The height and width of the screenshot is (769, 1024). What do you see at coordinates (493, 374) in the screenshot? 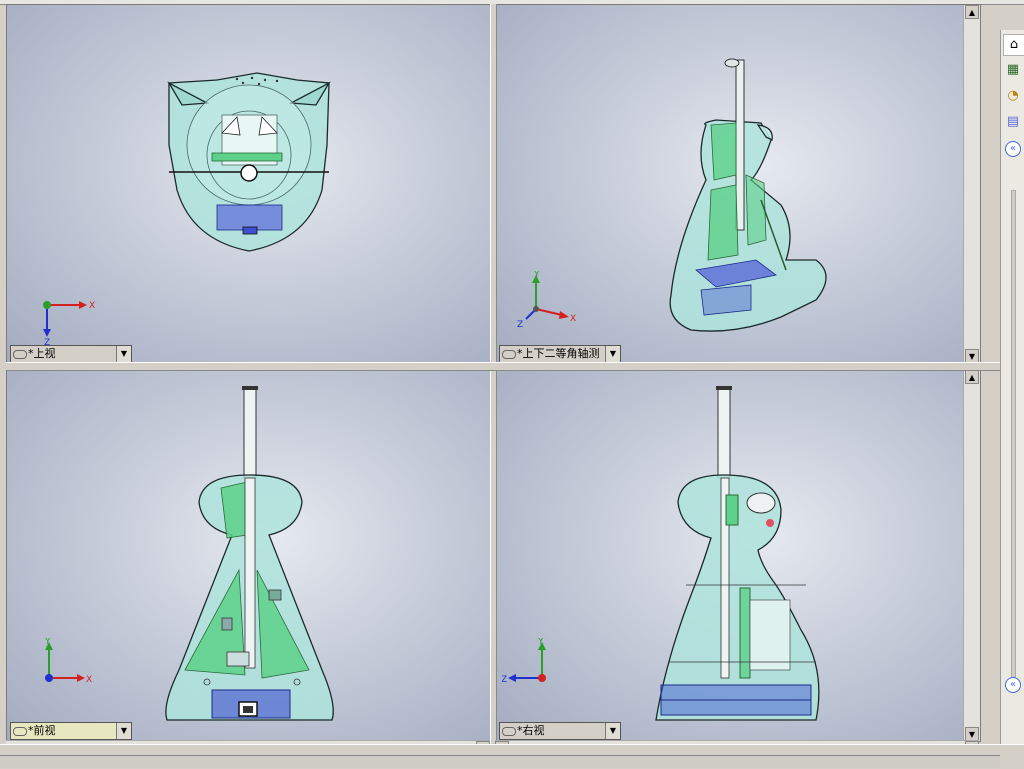
I see `viewport-splitter-vertical` at bounding box center [493, 374].